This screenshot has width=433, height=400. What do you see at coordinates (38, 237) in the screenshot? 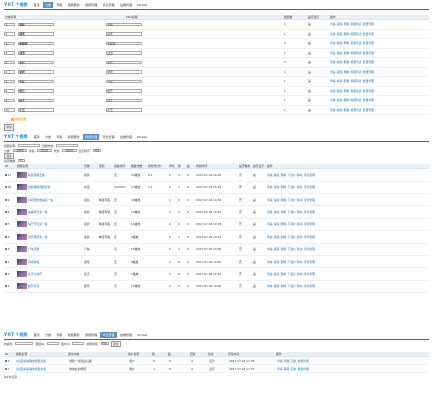
I see `video-name-link: 音乐现场第一集` at bounding box center [38, 237].